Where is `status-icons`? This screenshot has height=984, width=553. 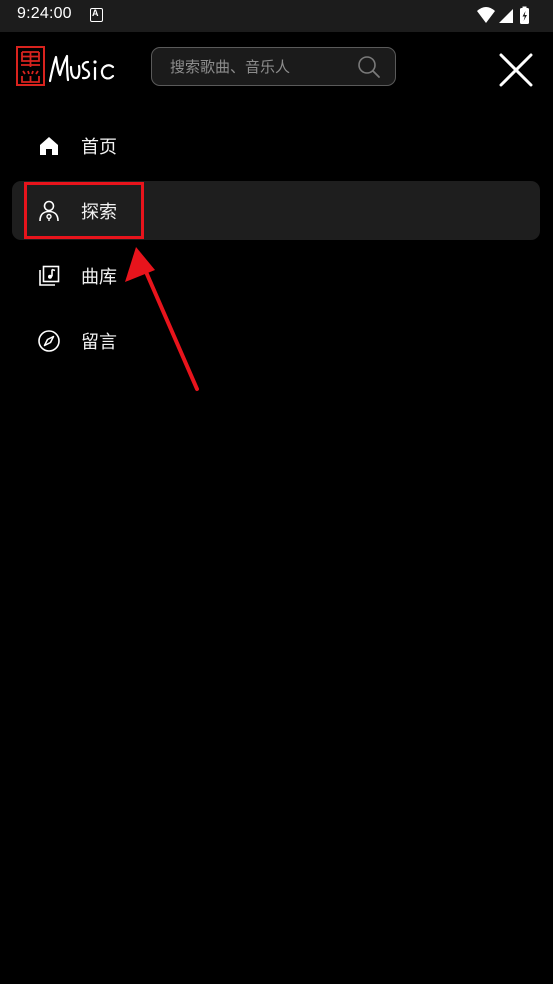
status-icons is located at coordinates (503, 15).